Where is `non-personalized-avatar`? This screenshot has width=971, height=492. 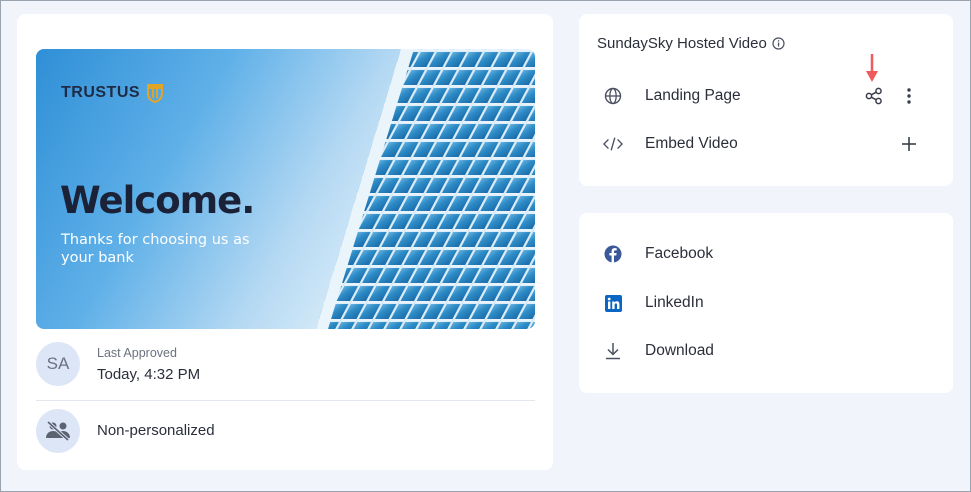 non-personalized-avatar is located at coordinates (58, 431).